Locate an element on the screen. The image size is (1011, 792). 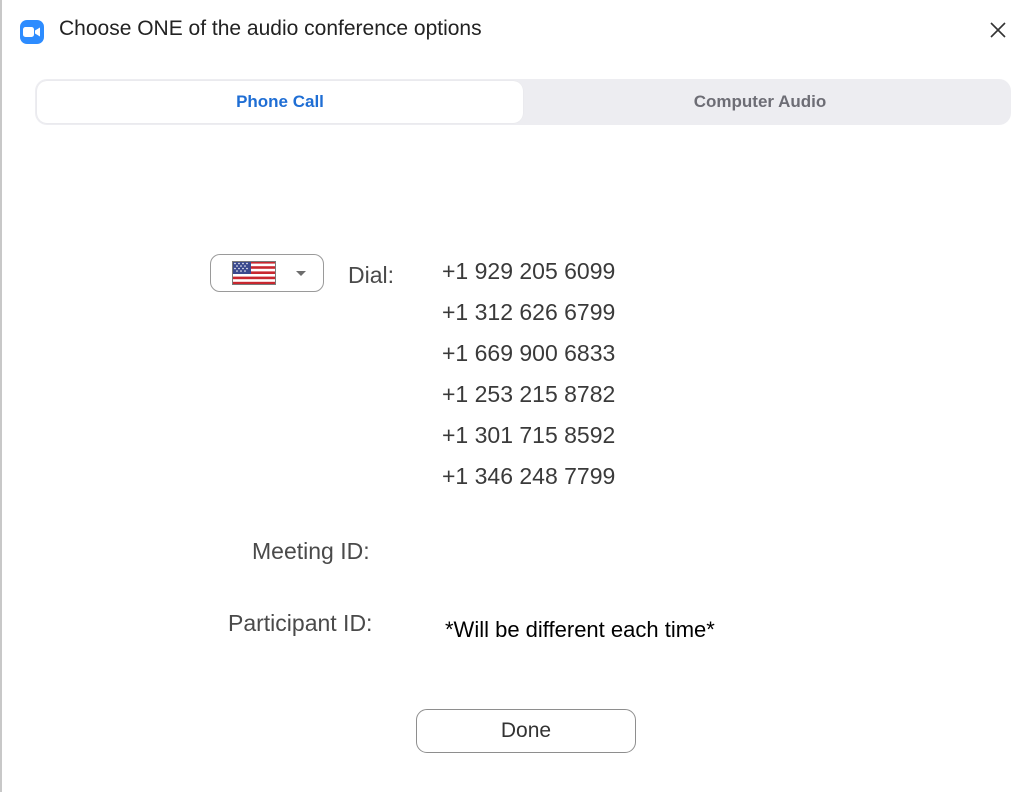
country-dropdown is located at coordinates (267, 273).